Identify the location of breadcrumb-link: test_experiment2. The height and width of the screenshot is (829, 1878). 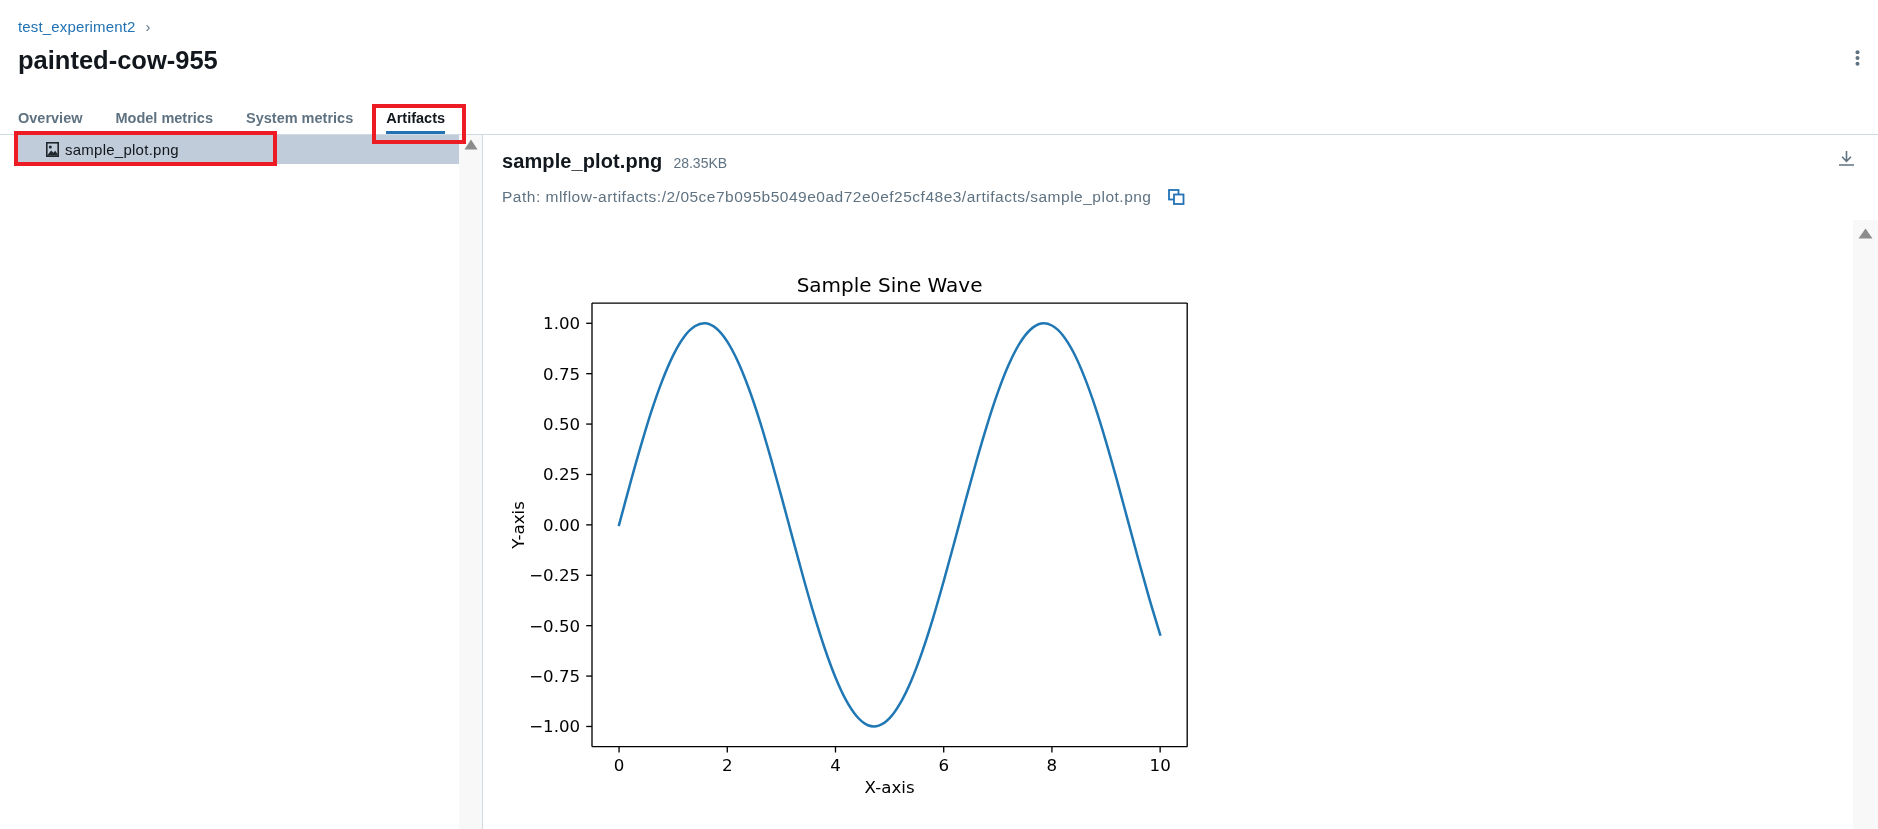
(77, 27).